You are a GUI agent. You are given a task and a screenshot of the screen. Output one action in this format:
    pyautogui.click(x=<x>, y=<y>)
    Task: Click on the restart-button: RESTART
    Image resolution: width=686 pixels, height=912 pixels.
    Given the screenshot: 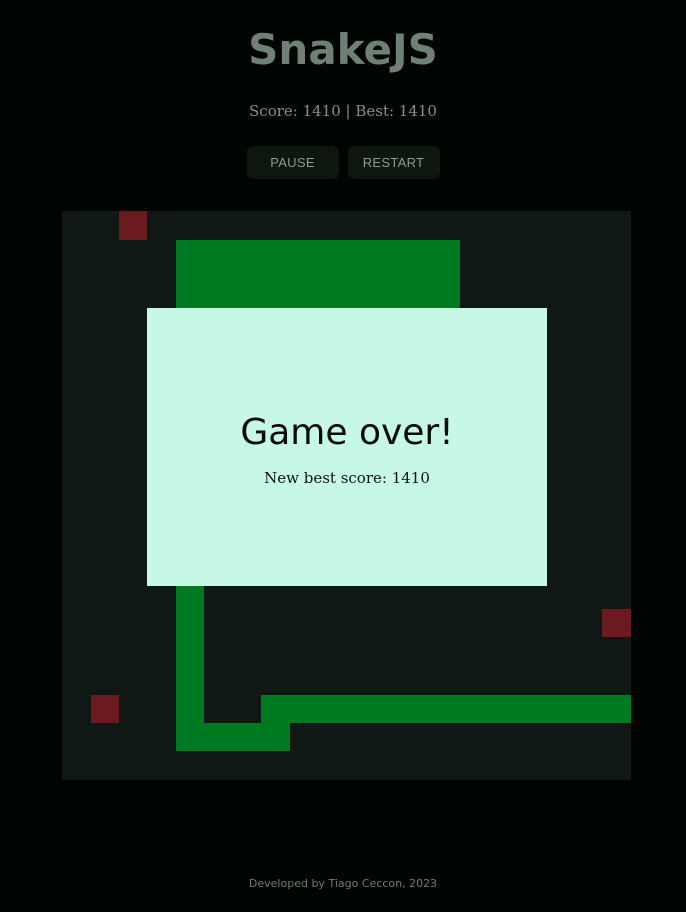 What is the action you would take?
    pyautogui.click(x=393, y=162)
    